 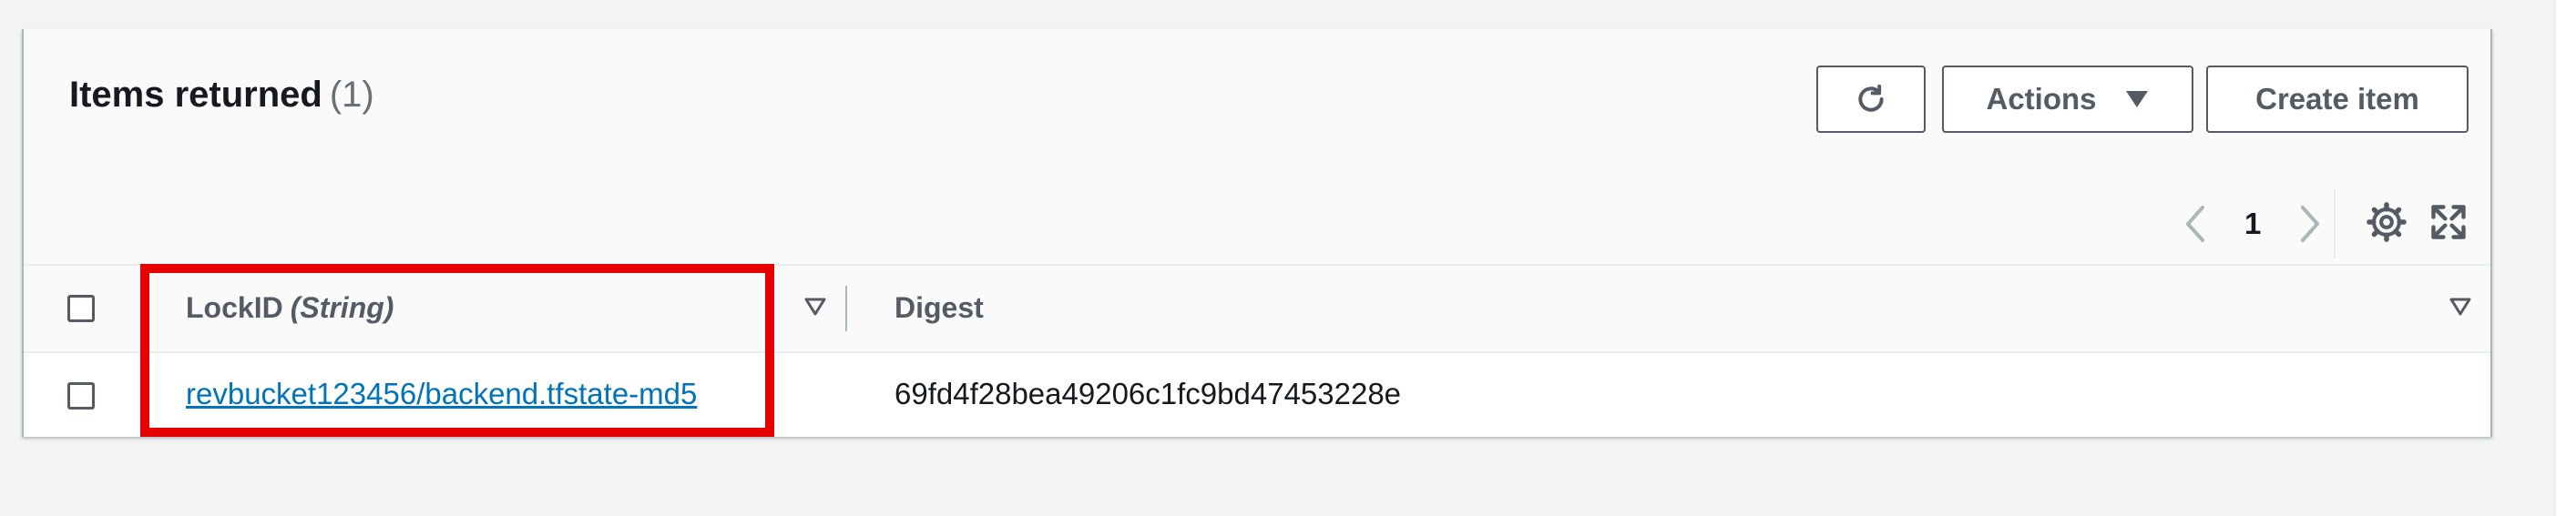 I want to click on panel-title-text: Items returned, so click(x=195, y=95).